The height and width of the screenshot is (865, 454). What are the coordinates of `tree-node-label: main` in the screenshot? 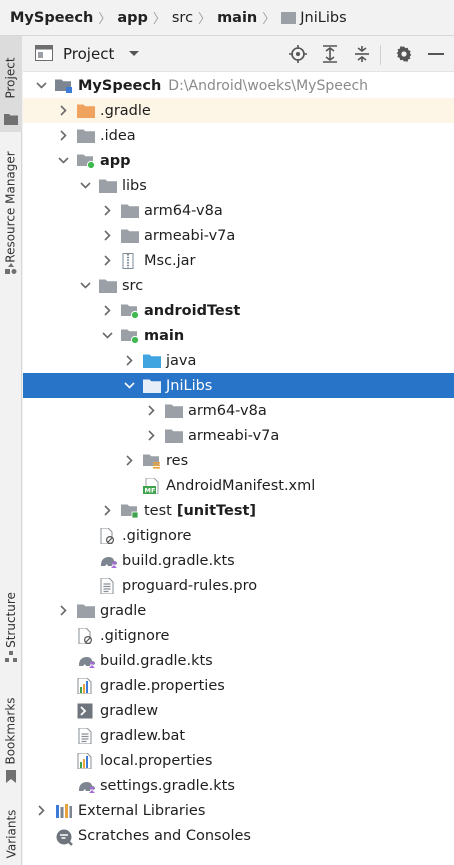 It's located at (164, 335).